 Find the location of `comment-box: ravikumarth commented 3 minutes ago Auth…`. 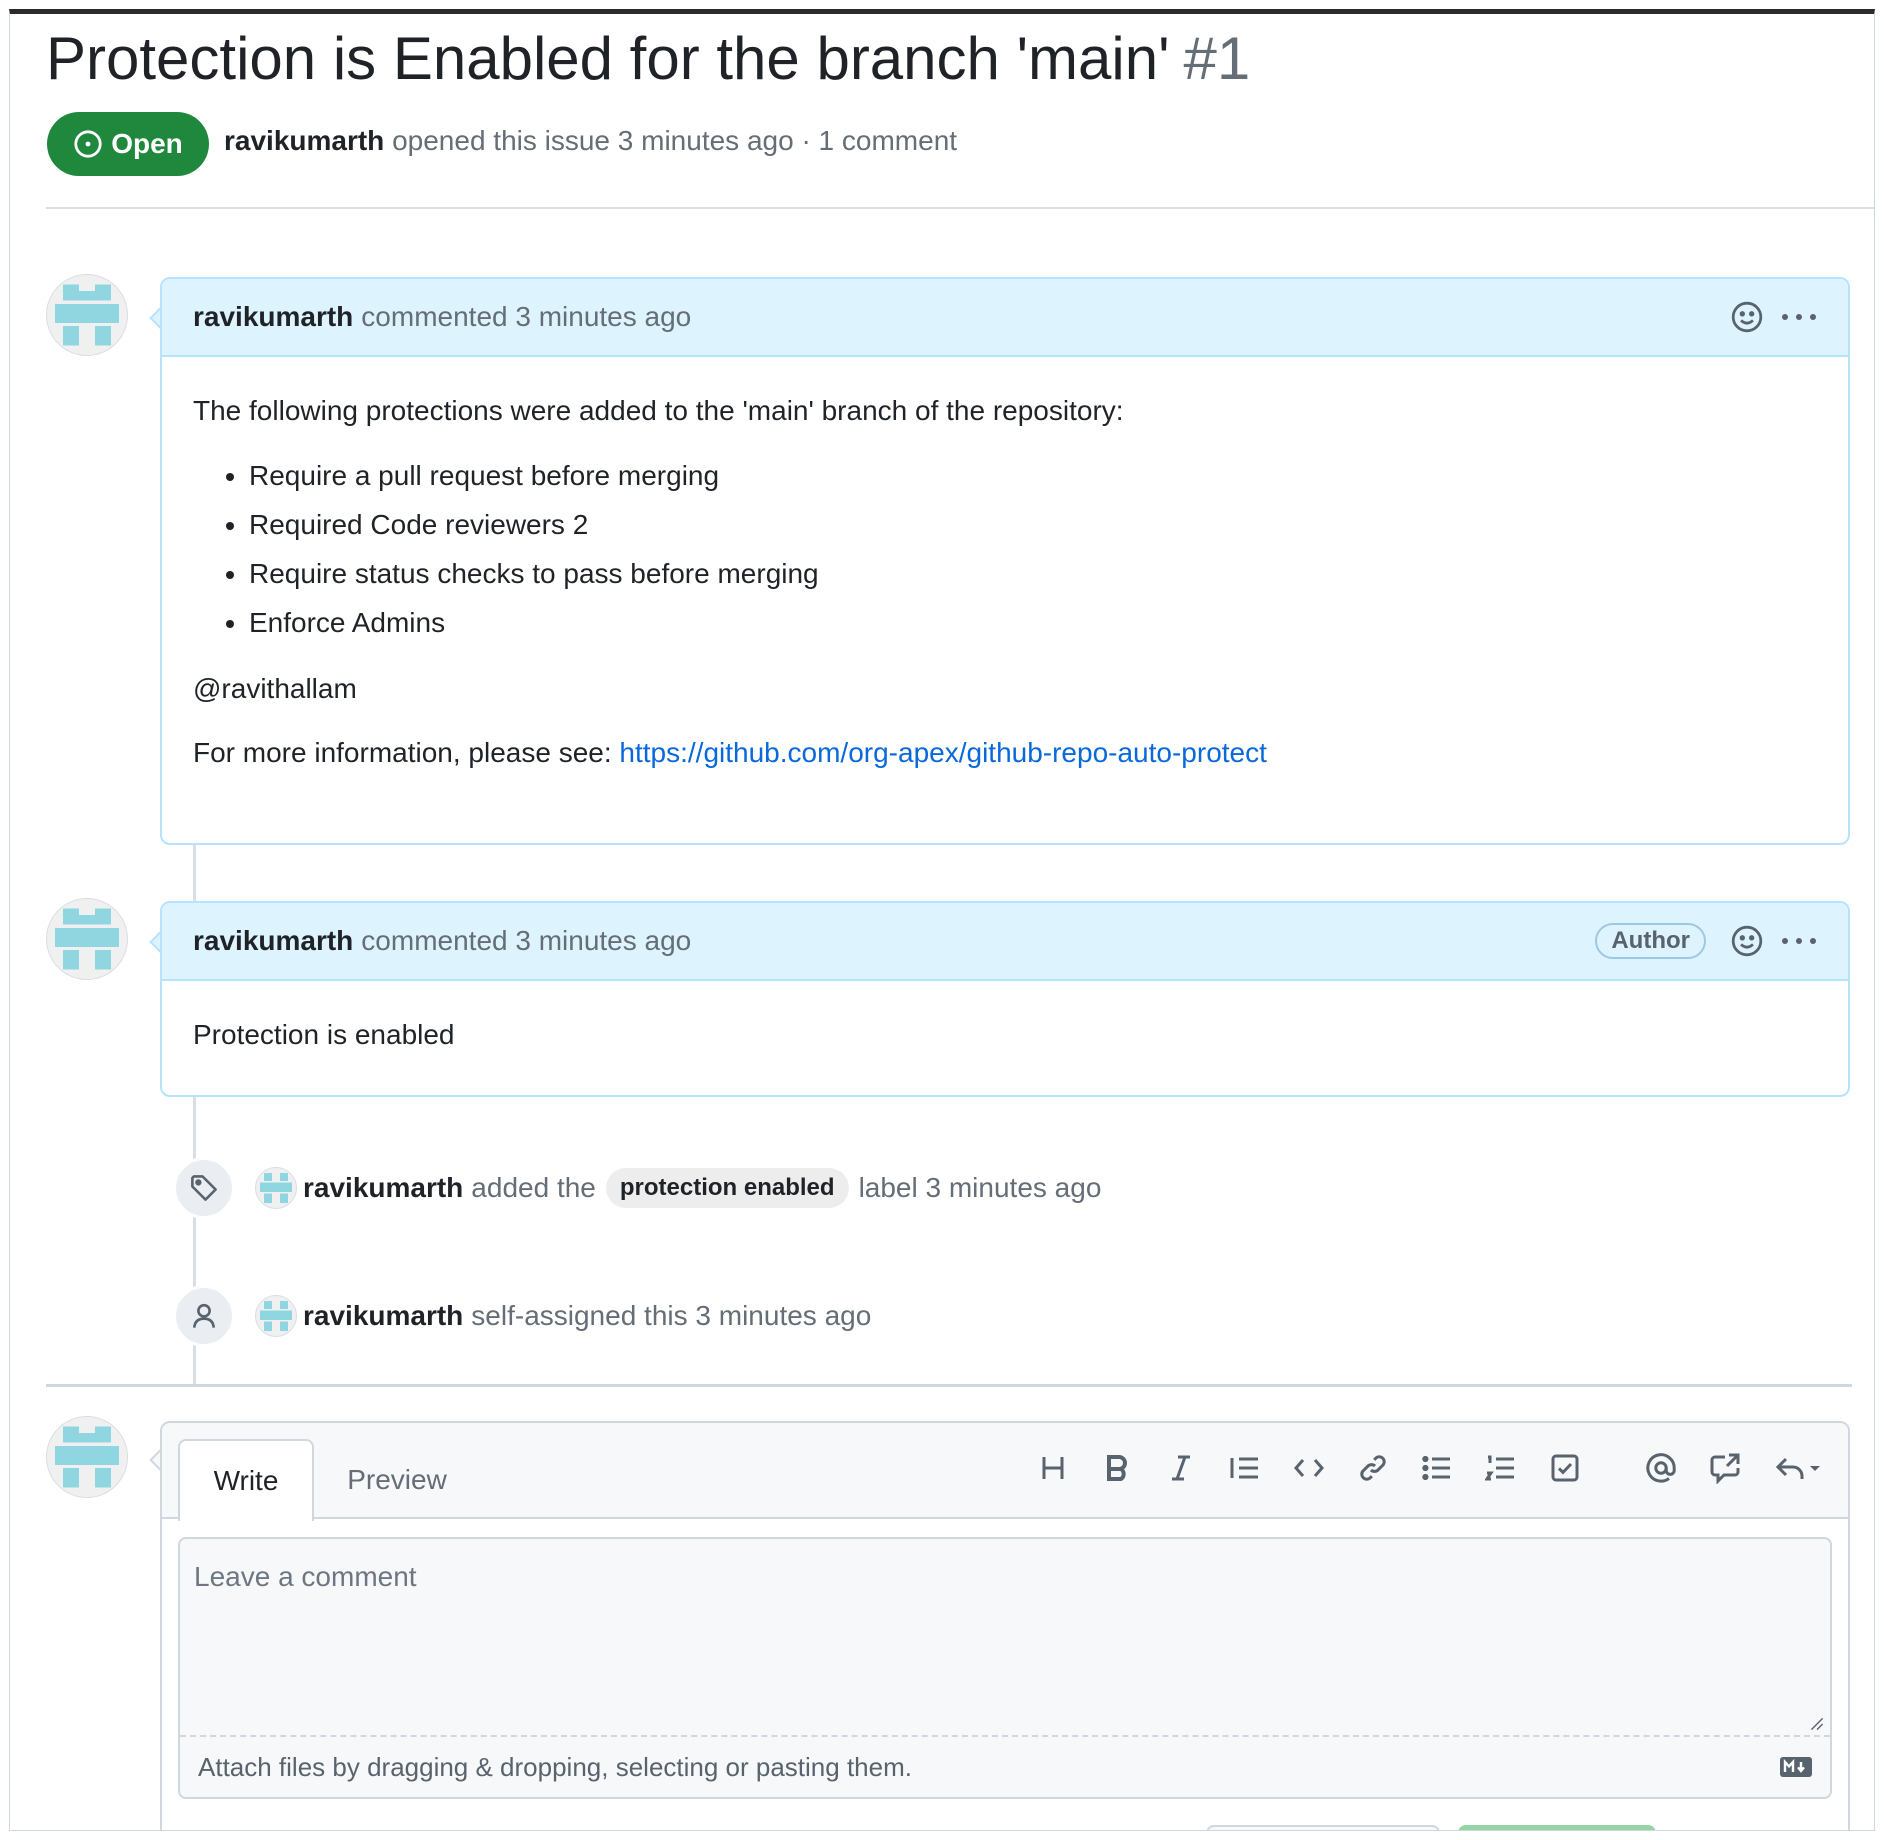

comment-box: ravikumarth commented 3 minutes ago Auth… is located at coordinates (1005, 999).